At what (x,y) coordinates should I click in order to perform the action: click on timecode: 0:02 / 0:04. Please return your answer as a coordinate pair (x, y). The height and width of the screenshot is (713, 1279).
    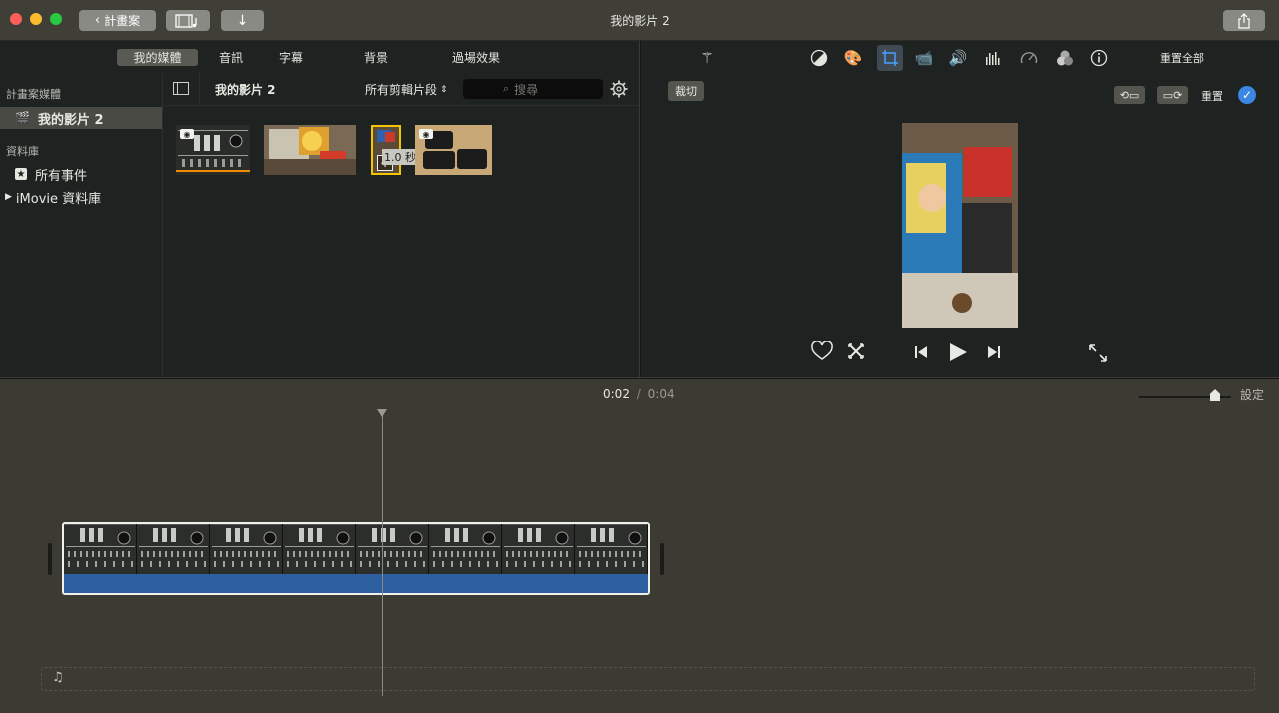
    Looking at the image, I should click on (639, 394).